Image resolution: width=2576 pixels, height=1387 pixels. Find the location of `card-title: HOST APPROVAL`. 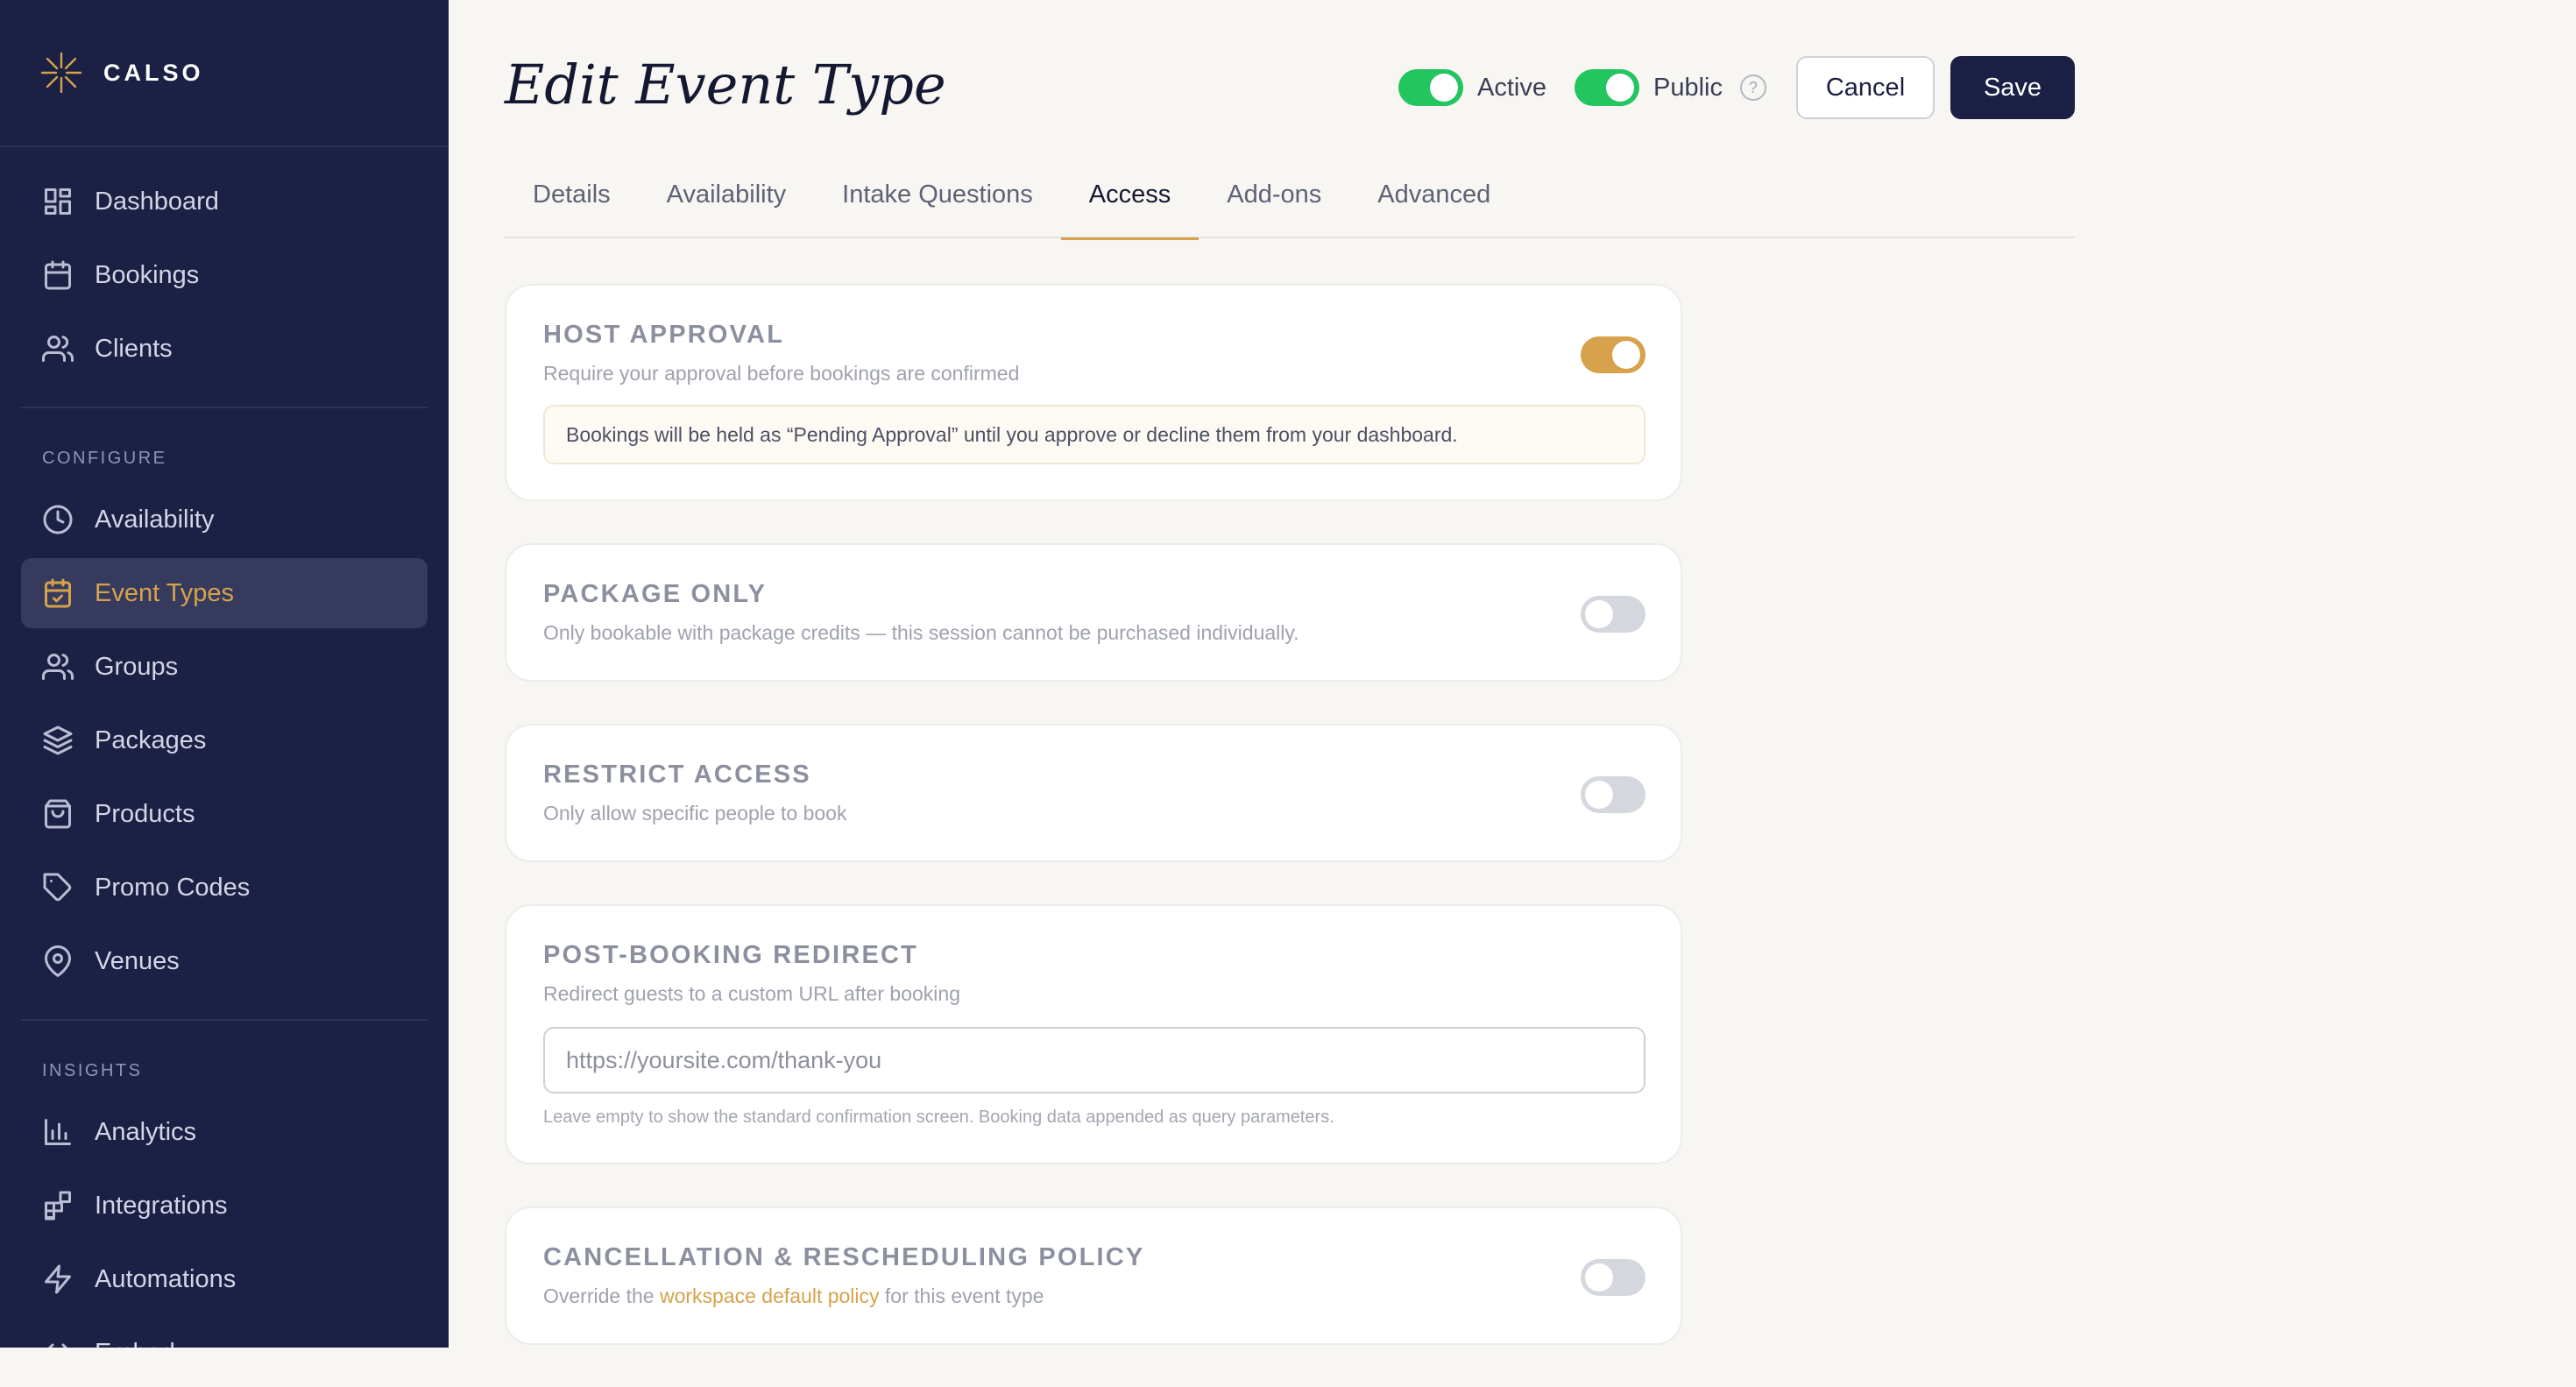

card-title: HOST APPROVAL is located at coordinates (664, 335).